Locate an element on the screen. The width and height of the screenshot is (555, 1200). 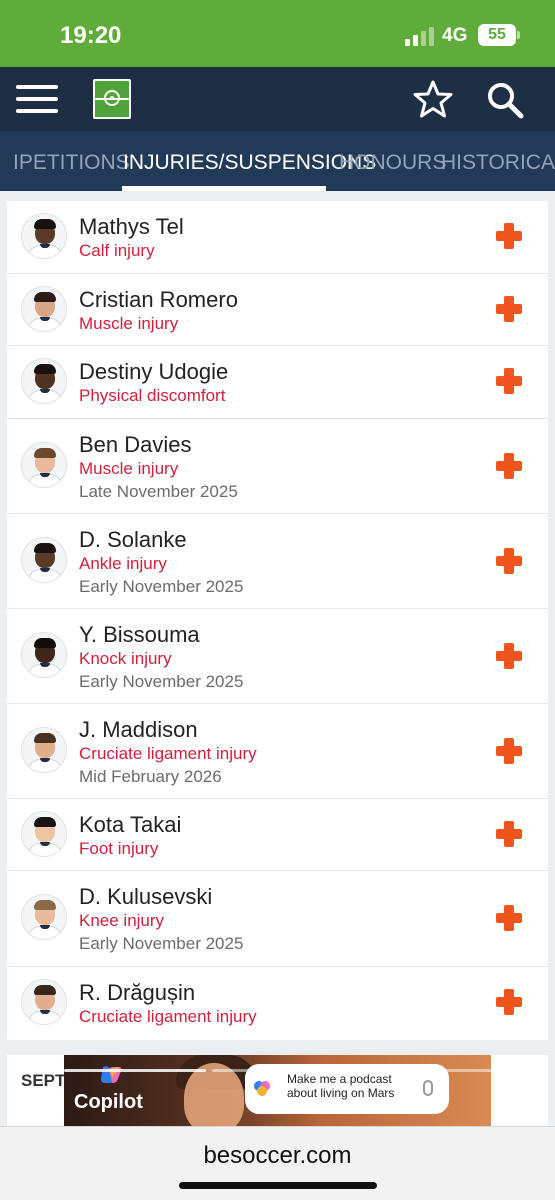
status-bar: 19:20 4G 55 is located at coordinates (277, 33).